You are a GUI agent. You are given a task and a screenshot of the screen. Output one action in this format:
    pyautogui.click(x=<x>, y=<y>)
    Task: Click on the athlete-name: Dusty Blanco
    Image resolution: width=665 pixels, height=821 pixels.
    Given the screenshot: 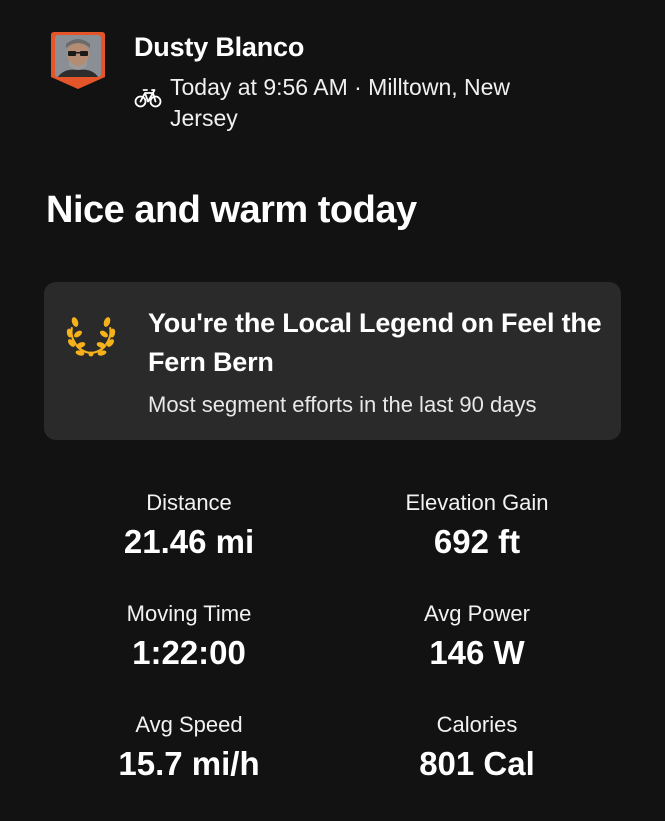 What is the action you would take?
    pyautogui.click(x=354, y=47)
    